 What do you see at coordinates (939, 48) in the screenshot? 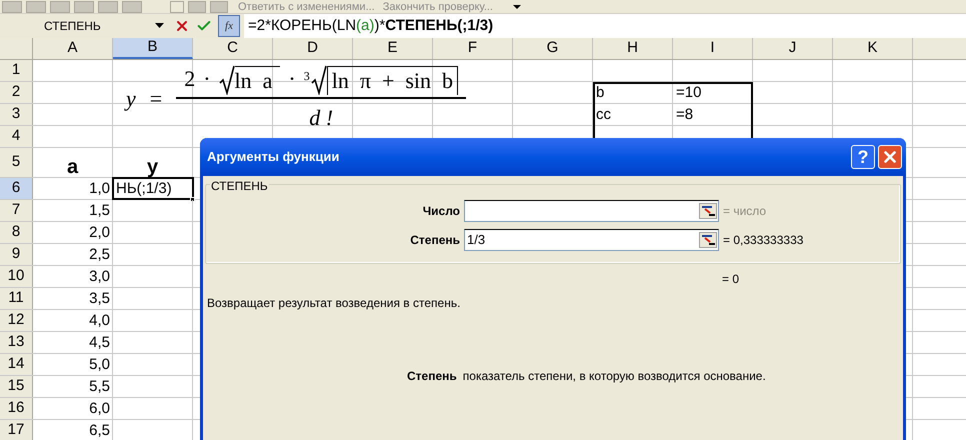
I see `column-header` at bounding box center [939, 48].